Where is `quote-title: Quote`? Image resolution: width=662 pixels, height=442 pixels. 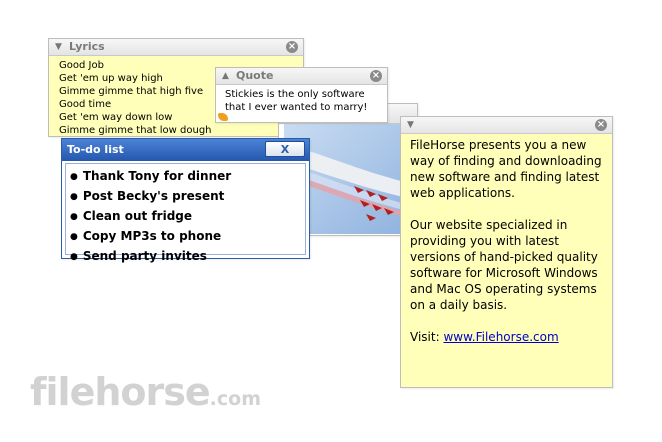
quote-title: Quote is located at coordinates (255, 75).